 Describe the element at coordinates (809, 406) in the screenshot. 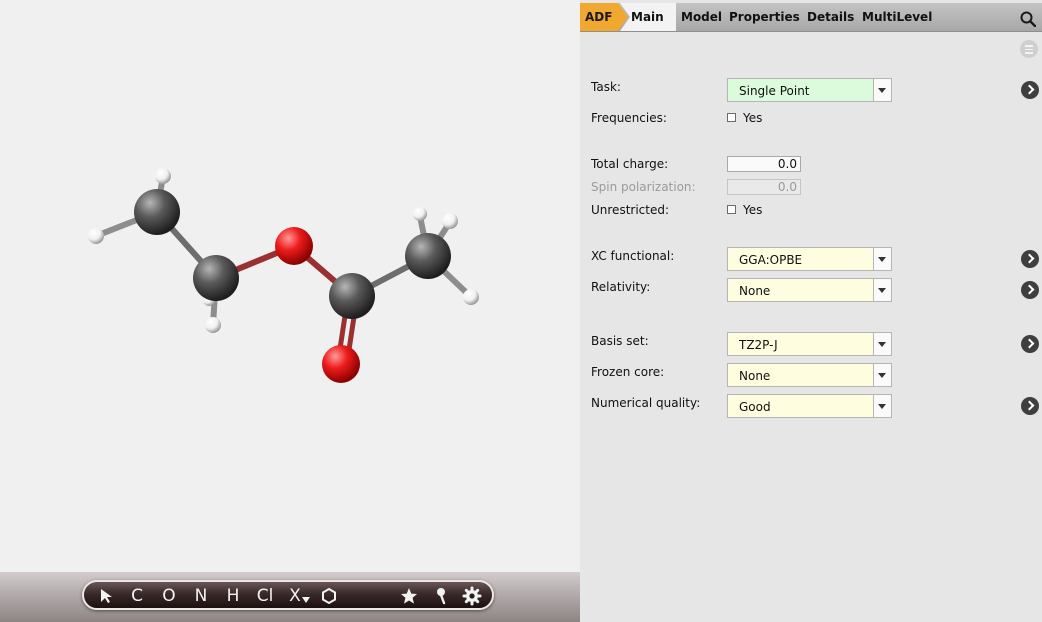

I see `numerical-quality-select: Good` at that location.